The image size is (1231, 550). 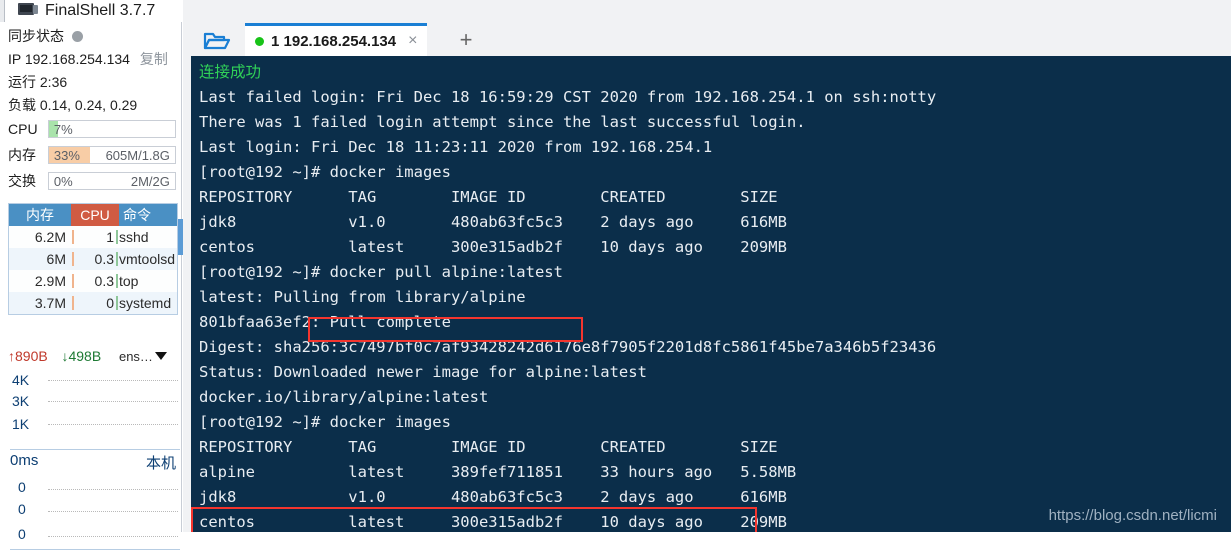 What do you see at coordinates (28, 10) in the screenshot?
I see `monitor-icon` at bounding box center [28, 10].